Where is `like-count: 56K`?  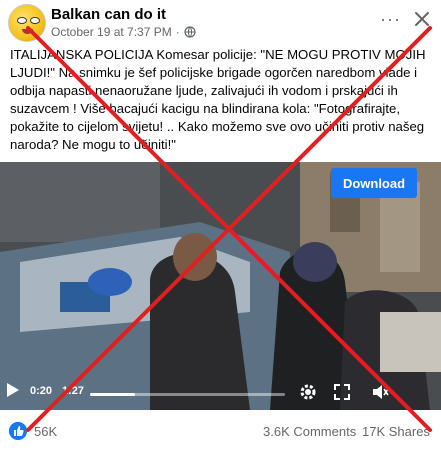 like-count: 56K is located at coordinates (45, 431).